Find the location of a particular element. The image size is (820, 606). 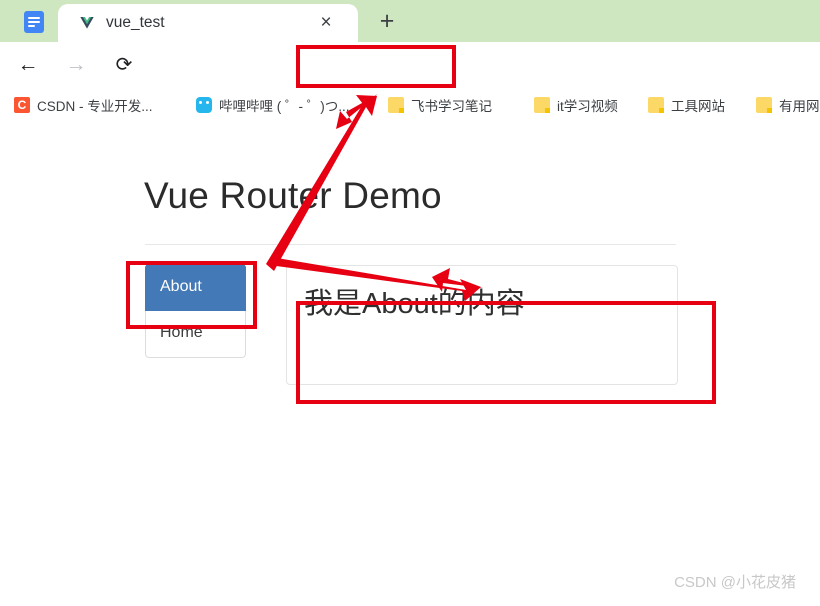

page-title: Vue Router Demo is located at coordinates (293, 195).